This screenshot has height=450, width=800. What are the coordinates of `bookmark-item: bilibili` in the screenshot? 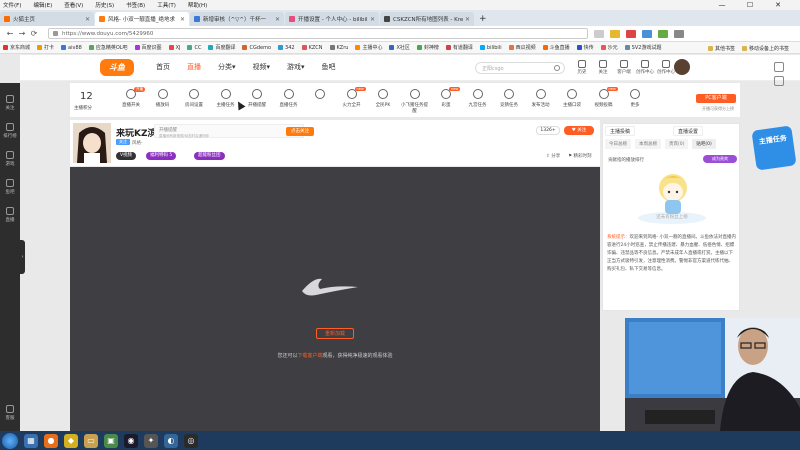 It's located at (490, 48).